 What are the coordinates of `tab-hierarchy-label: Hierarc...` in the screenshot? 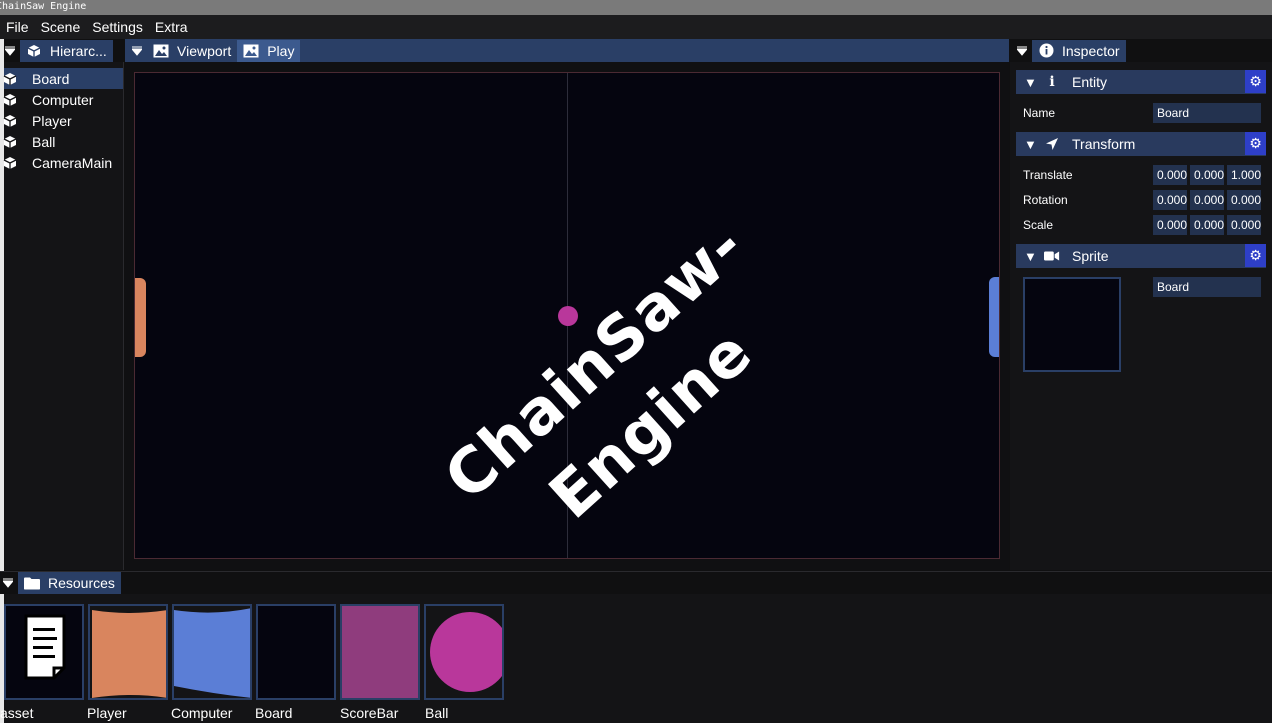 It's located at (78, 50).